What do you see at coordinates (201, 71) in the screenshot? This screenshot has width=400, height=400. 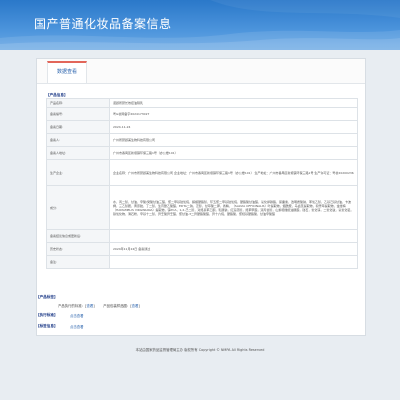 I see `tab-bar: 数据查看` at bounding box center [201, 71].